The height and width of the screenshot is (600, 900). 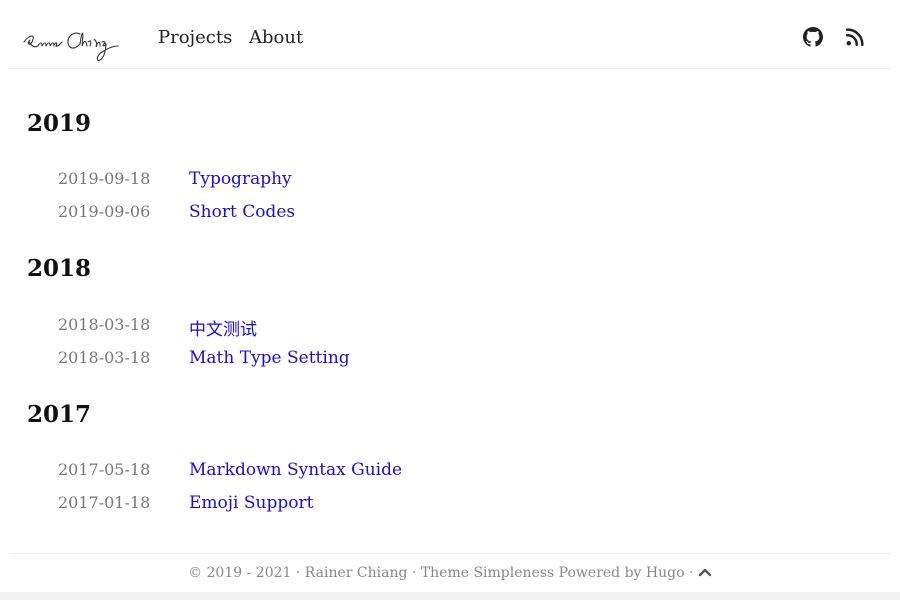 What do you see at coordinates (195, 37) in the screenshot?
I see `nav-projects-link: Projects` at bounding box center [195, 37].